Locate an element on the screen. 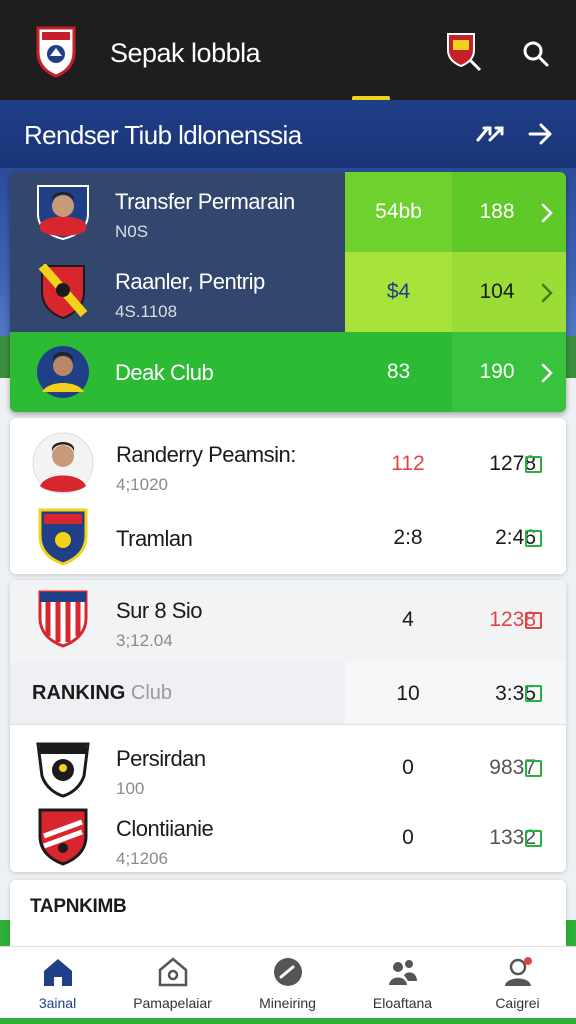 The image size is (576, 1024). arrow-right-icon is located at coordinates (540, 134).